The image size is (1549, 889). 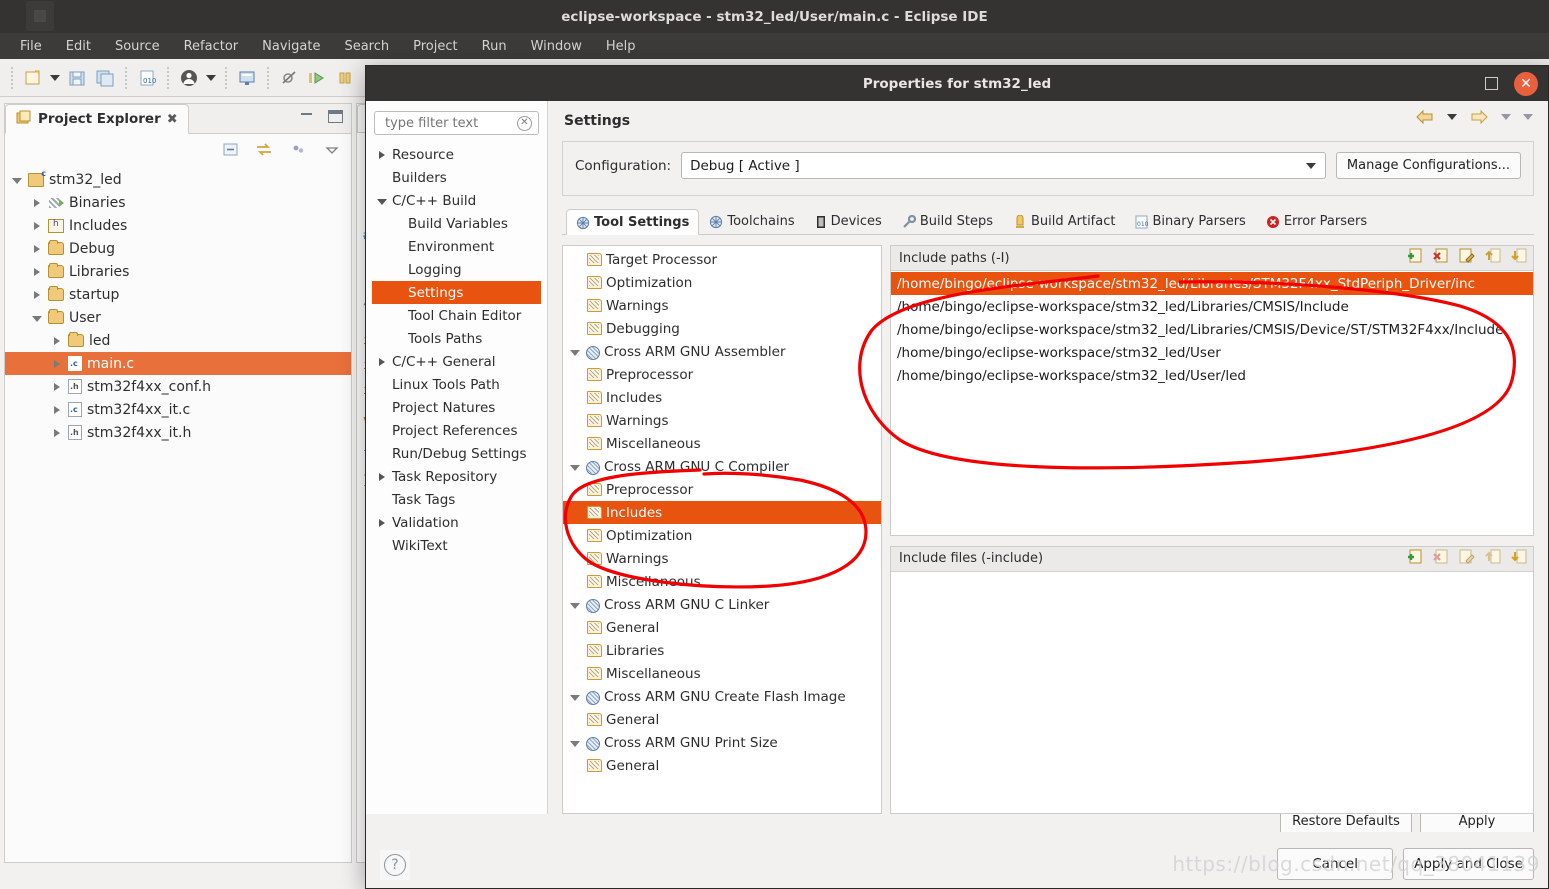 What do you see at coordinates (230, 149) in the screenshot?
I see `collapse-all-icon` at bounding box center [230, 149].